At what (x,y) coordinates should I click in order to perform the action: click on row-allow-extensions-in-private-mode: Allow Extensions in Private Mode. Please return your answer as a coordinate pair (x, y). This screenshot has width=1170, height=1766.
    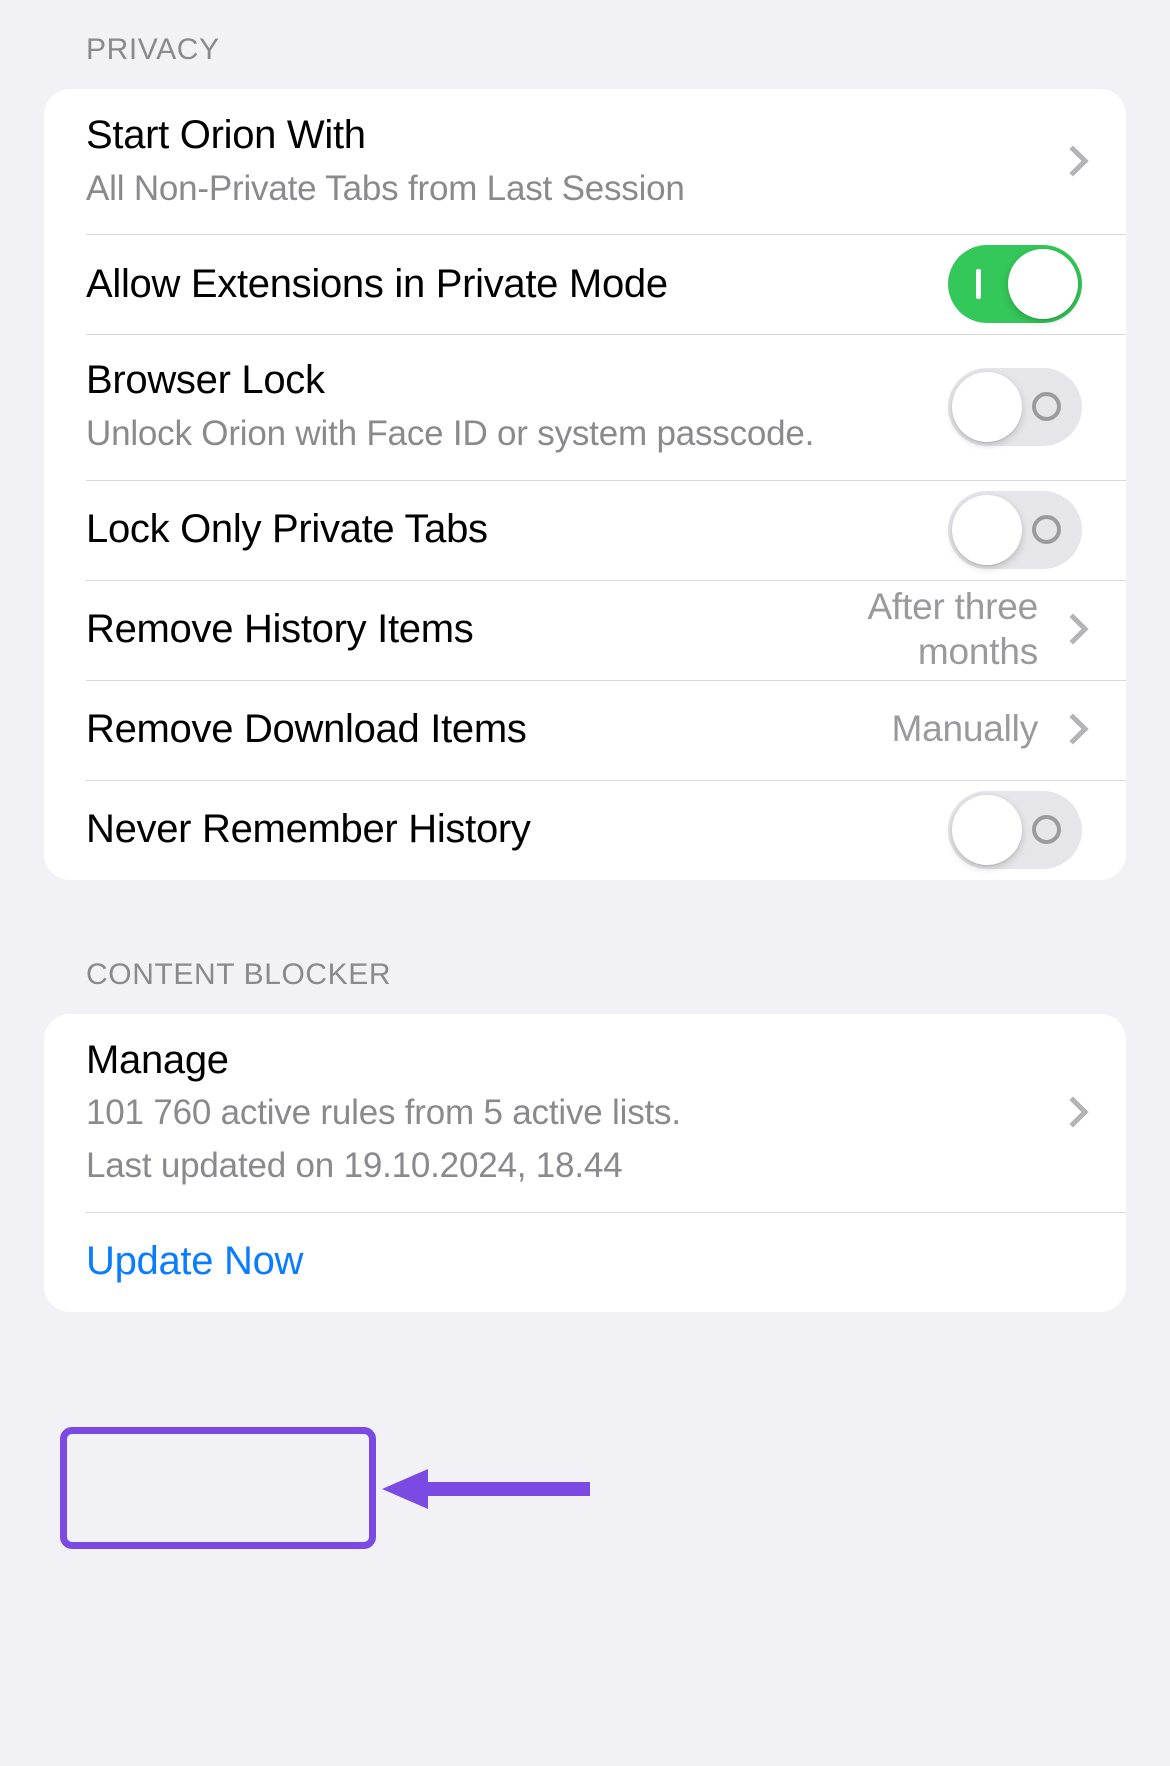
    Looking at the image, I should click on (585, 284).